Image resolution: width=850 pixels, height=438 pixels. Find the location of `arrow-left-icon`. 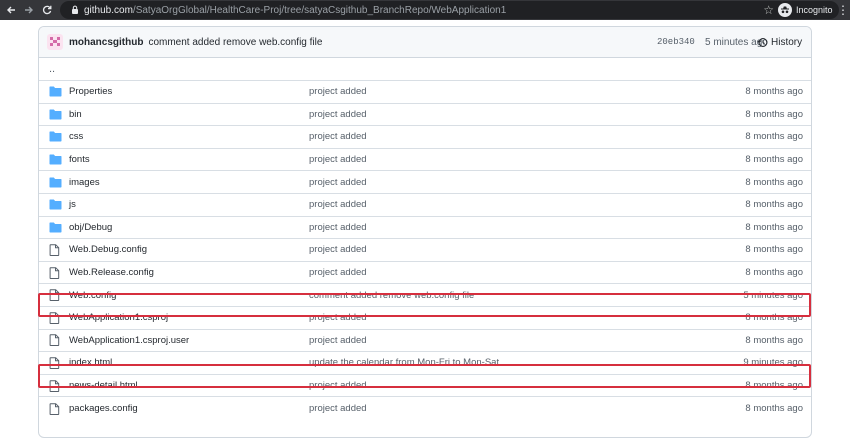

arrow-left-icon is located at coordinates (11, 10).